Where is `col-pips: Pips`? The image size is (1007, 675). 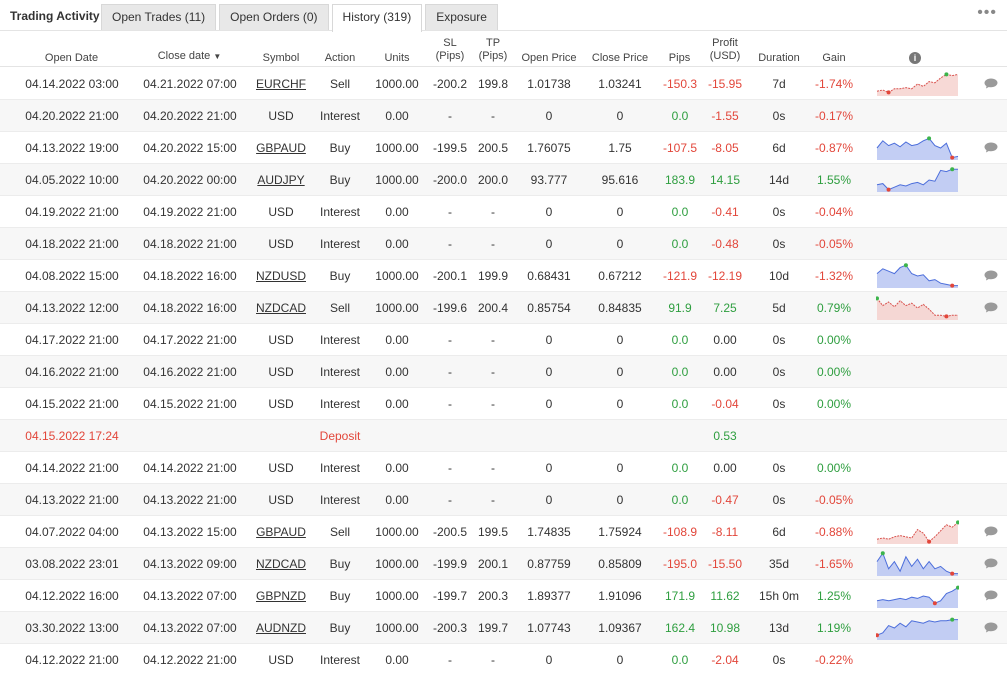
col-pips: Pips is located at coordinates (679, 58).